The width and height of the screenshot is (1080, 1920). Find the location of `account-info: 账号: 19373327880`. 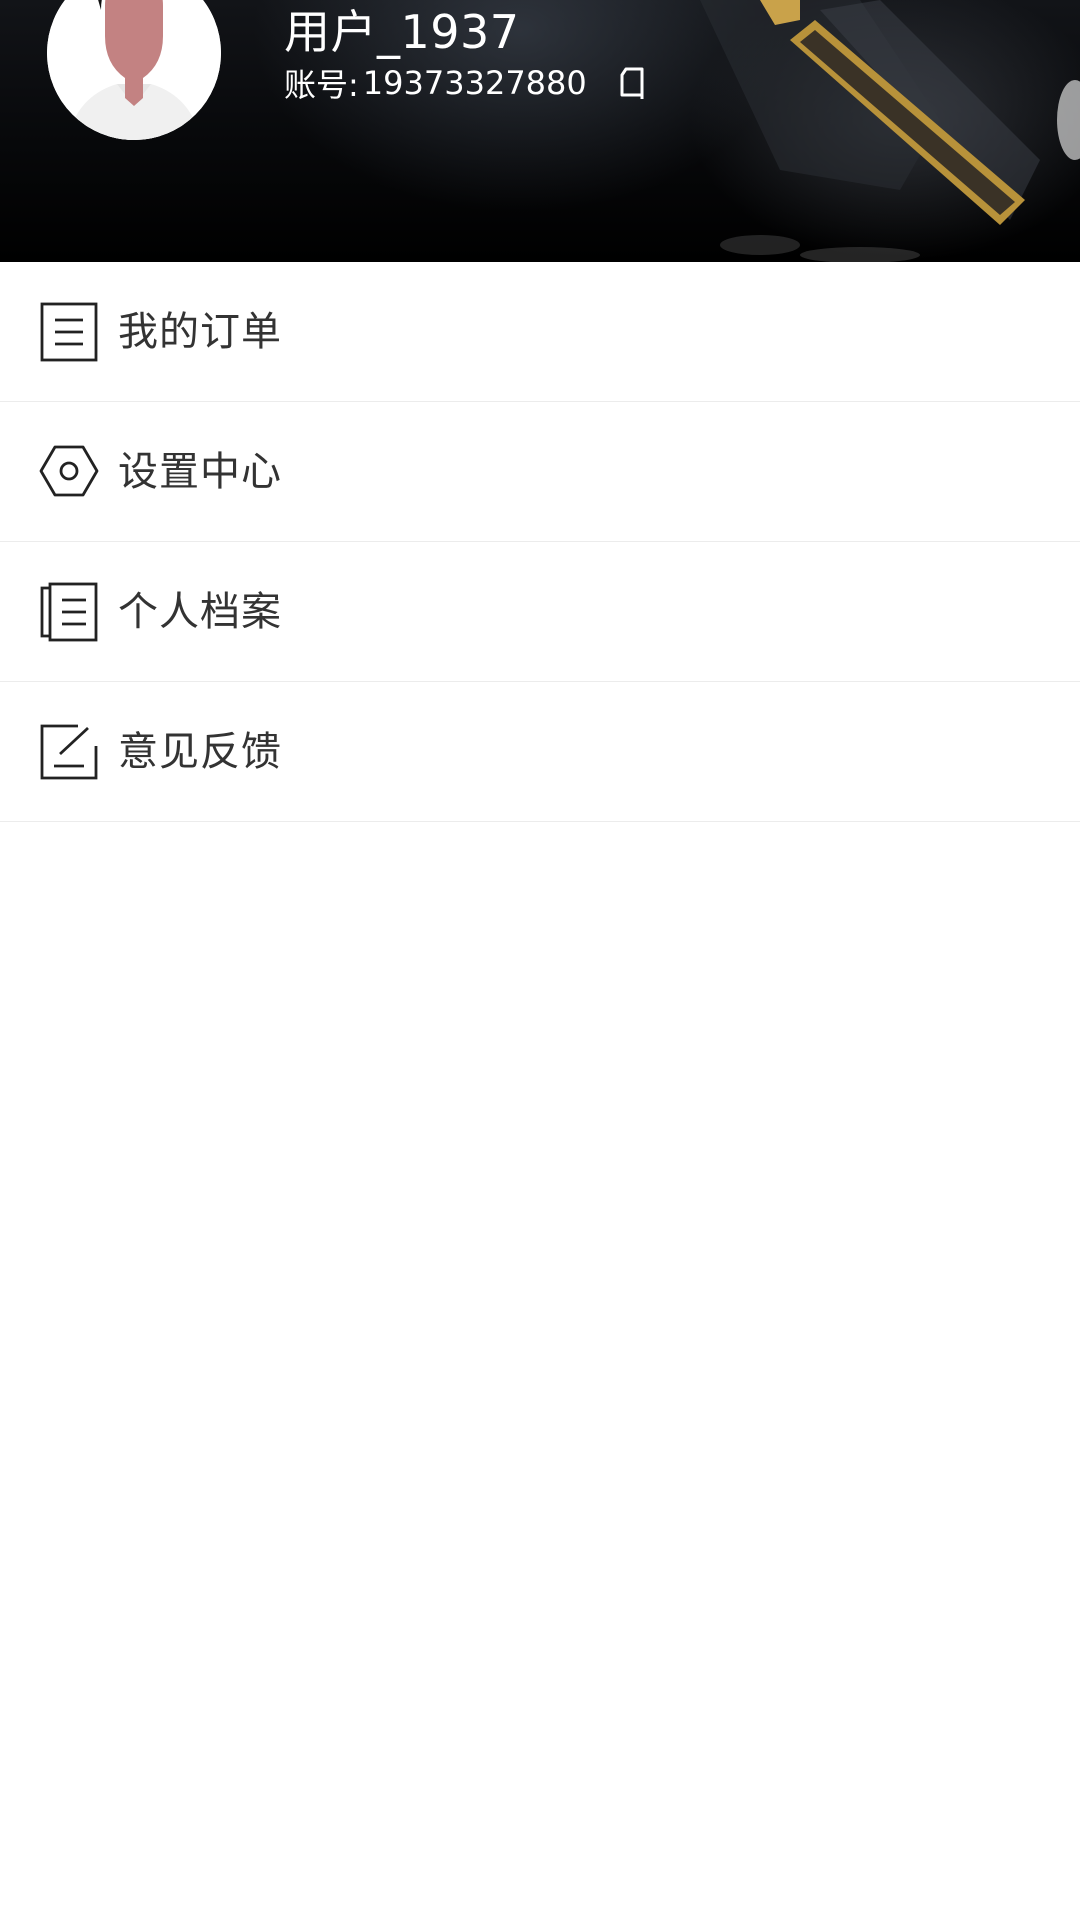

account-info: 账号: 19373327880 is located at coordinates (465, 83).